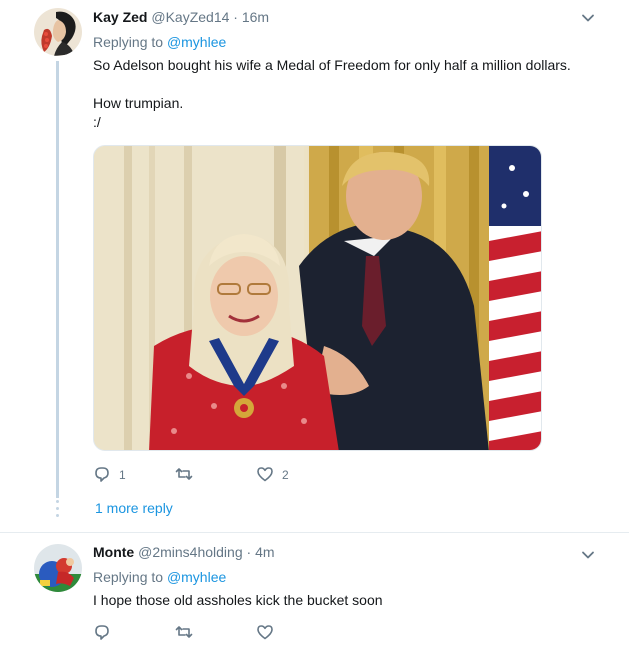  Describe the element at coordinates (120, 17) in the screenshot. I see `display-name: Kay Zed` at that location.